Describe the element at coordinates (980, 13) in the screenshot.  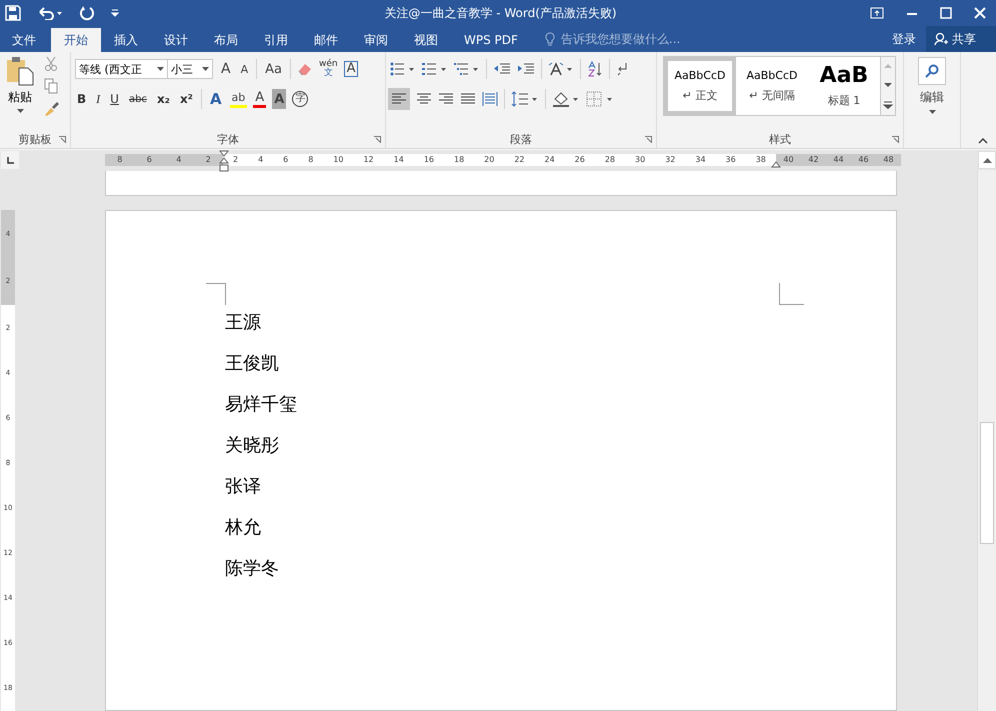
I see `close-icon` at that location.